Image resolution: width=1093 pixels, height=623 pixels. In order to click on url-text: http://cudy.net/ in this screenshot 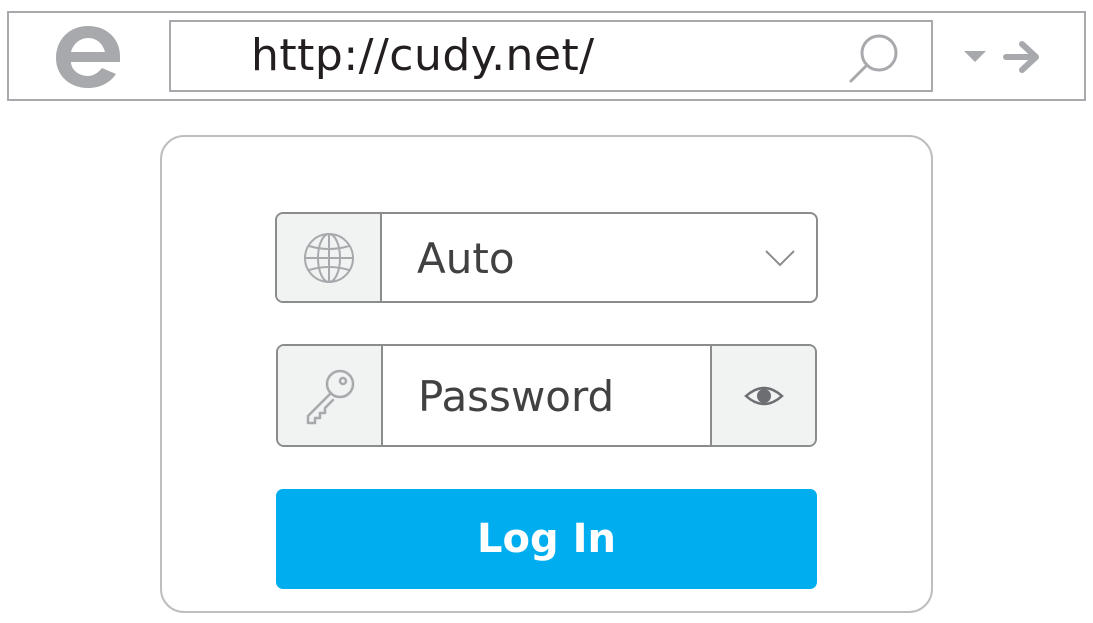, I will do `click(423, 55)`.